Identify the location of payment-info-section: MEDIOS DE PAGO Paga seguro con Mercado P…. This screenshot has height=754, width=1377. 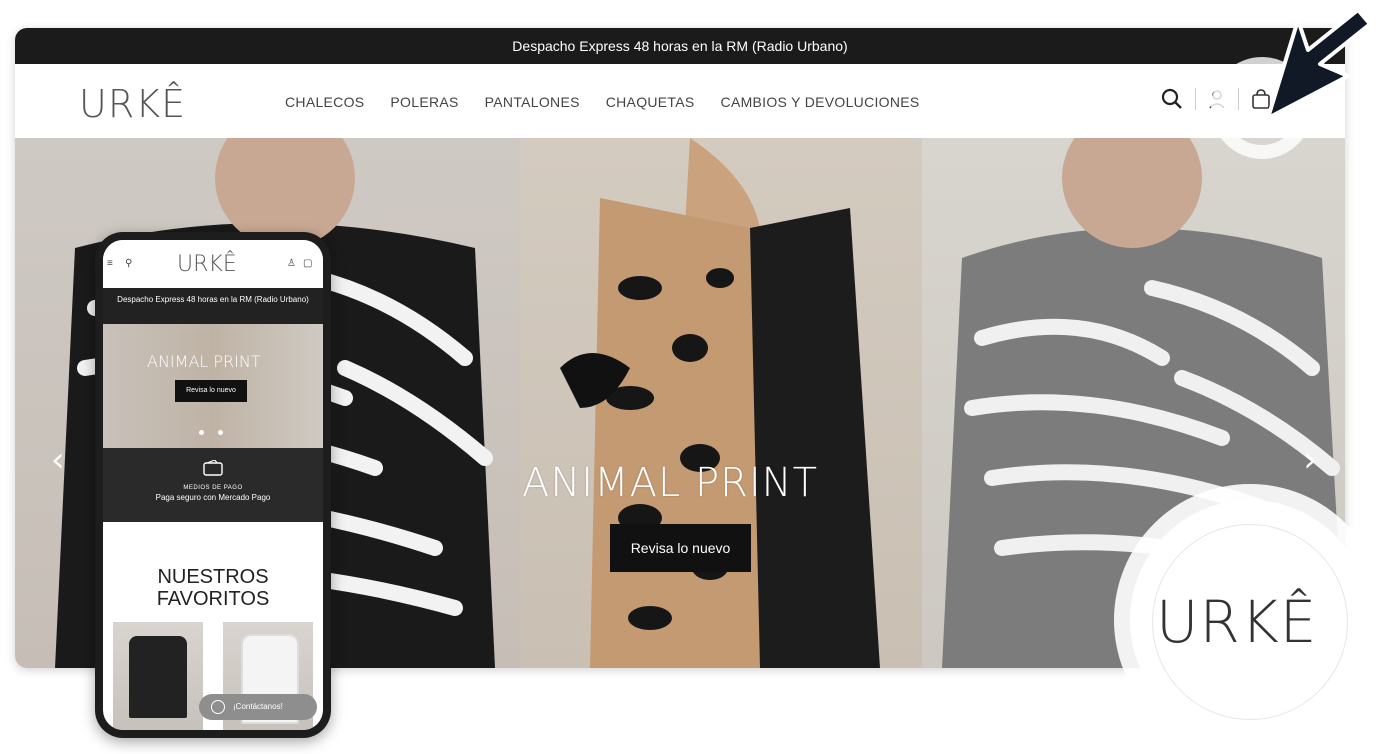
(213, 485).